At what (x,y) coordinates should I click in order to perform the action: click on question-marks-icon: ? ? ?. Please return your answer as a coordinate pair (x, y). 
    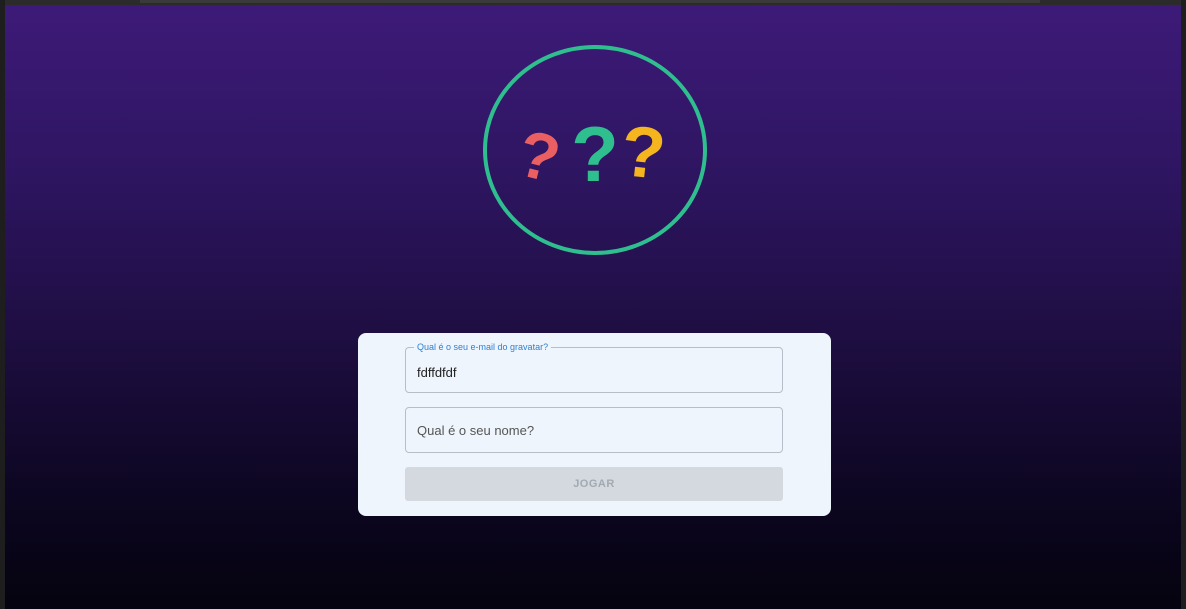
    Looking at the image, I should click on (595, 150).